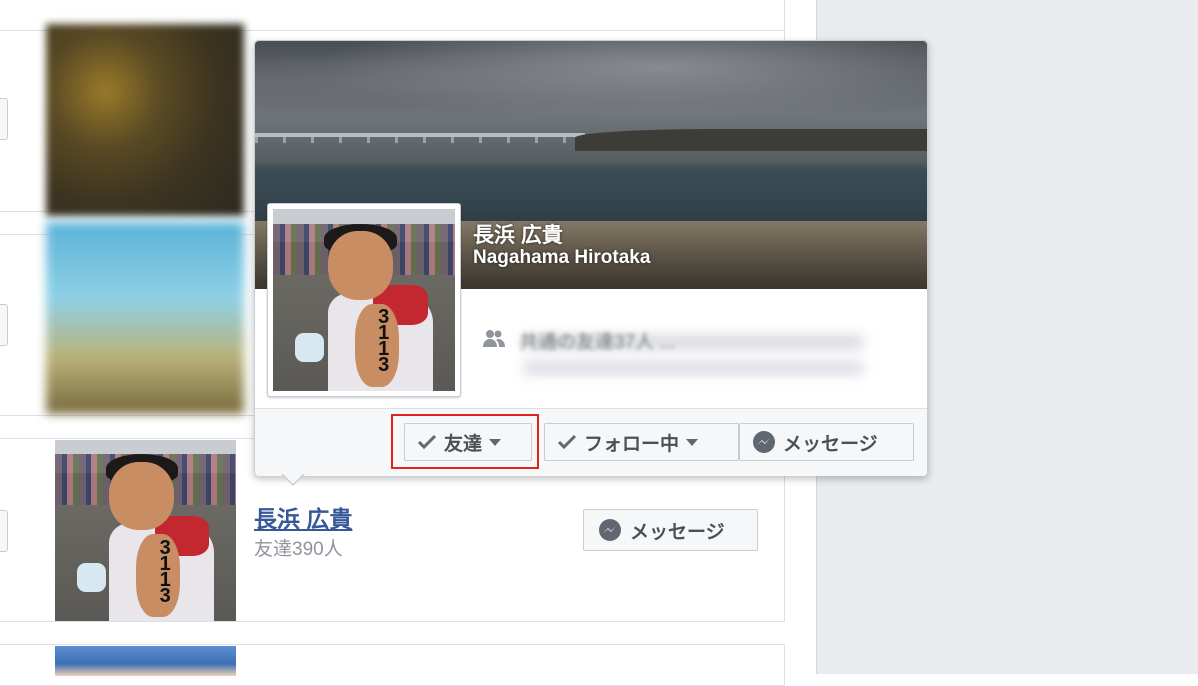 The image size is (1198, 686). I want to click on profile-name-english: Nagahama Hirotaka, so click(561, 258).